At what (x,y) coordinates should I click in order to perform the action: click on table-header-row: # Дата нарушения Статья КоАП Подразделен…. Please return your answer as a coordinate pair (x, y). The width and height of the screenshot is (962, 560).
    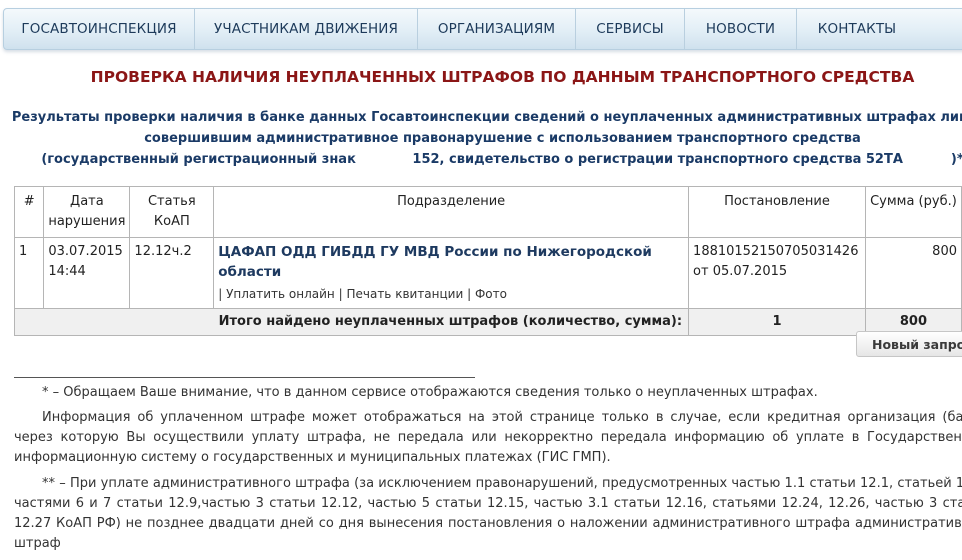
    Looking at the image, I should click on (487, 212).